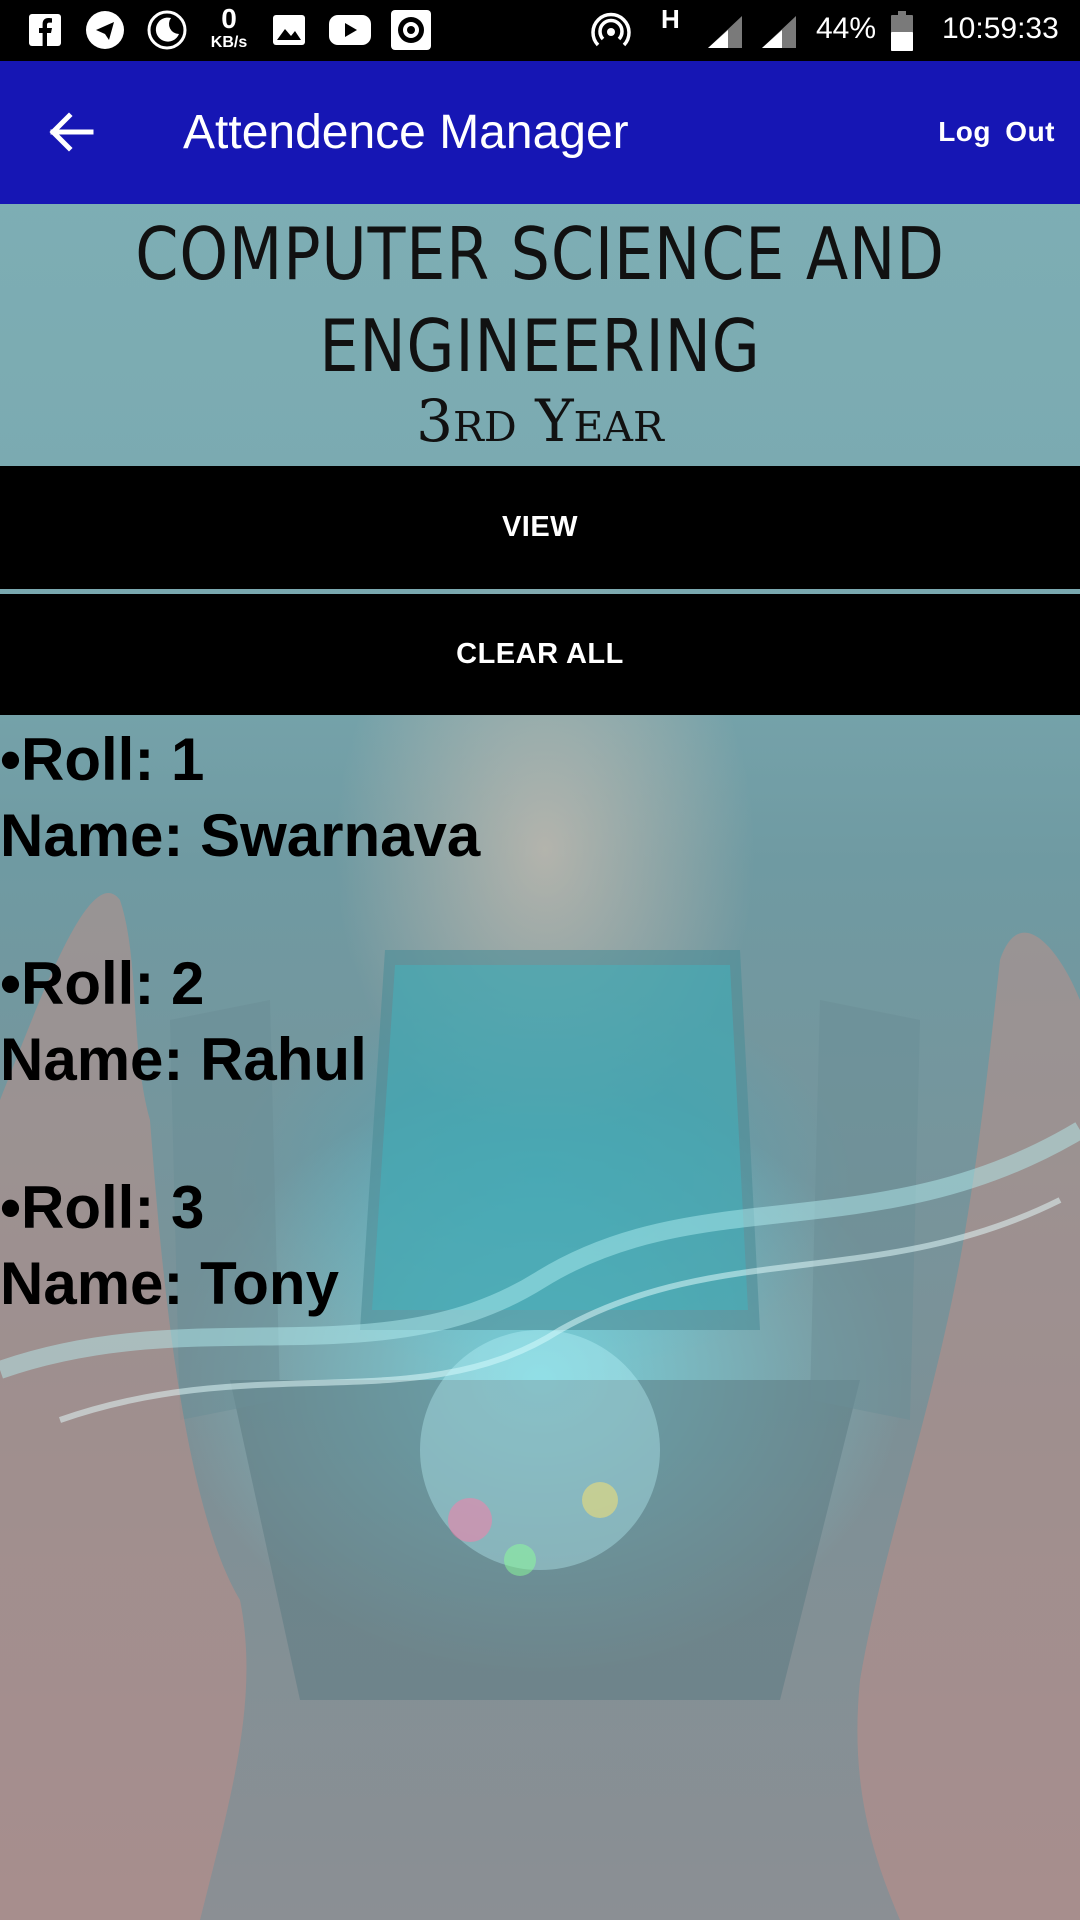  Describe the element at coordinates (540, 1022) in the screenshot. I see `list-item: •Roll: 2 Name: Rahul` at that location.